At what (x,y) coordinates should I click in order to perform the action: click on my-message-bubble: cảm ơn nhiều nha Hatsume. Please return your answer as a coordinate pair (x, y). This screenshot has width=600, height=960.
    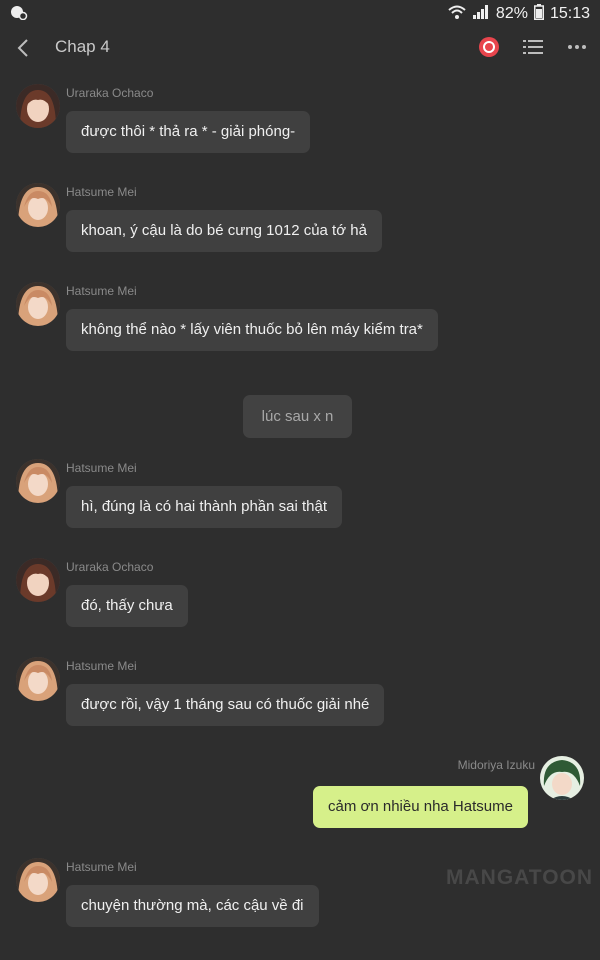
    Looking at the image, I should click on (420, 807).